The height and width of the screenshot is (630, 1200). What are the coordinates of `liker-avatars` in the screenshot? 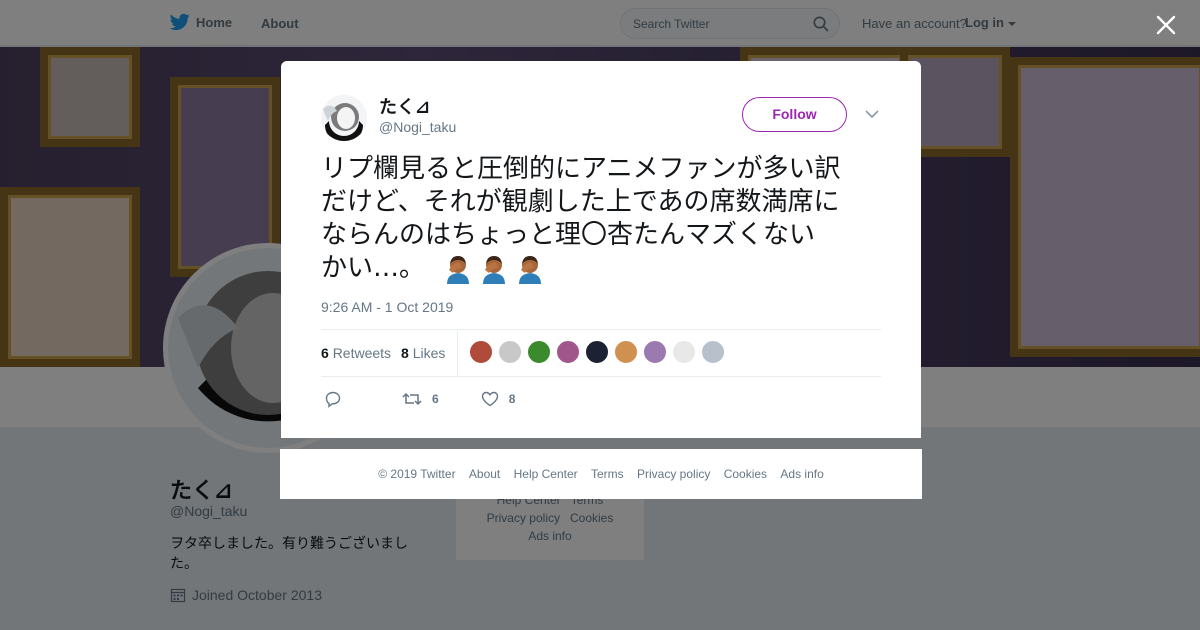 It's located at (597, 352).